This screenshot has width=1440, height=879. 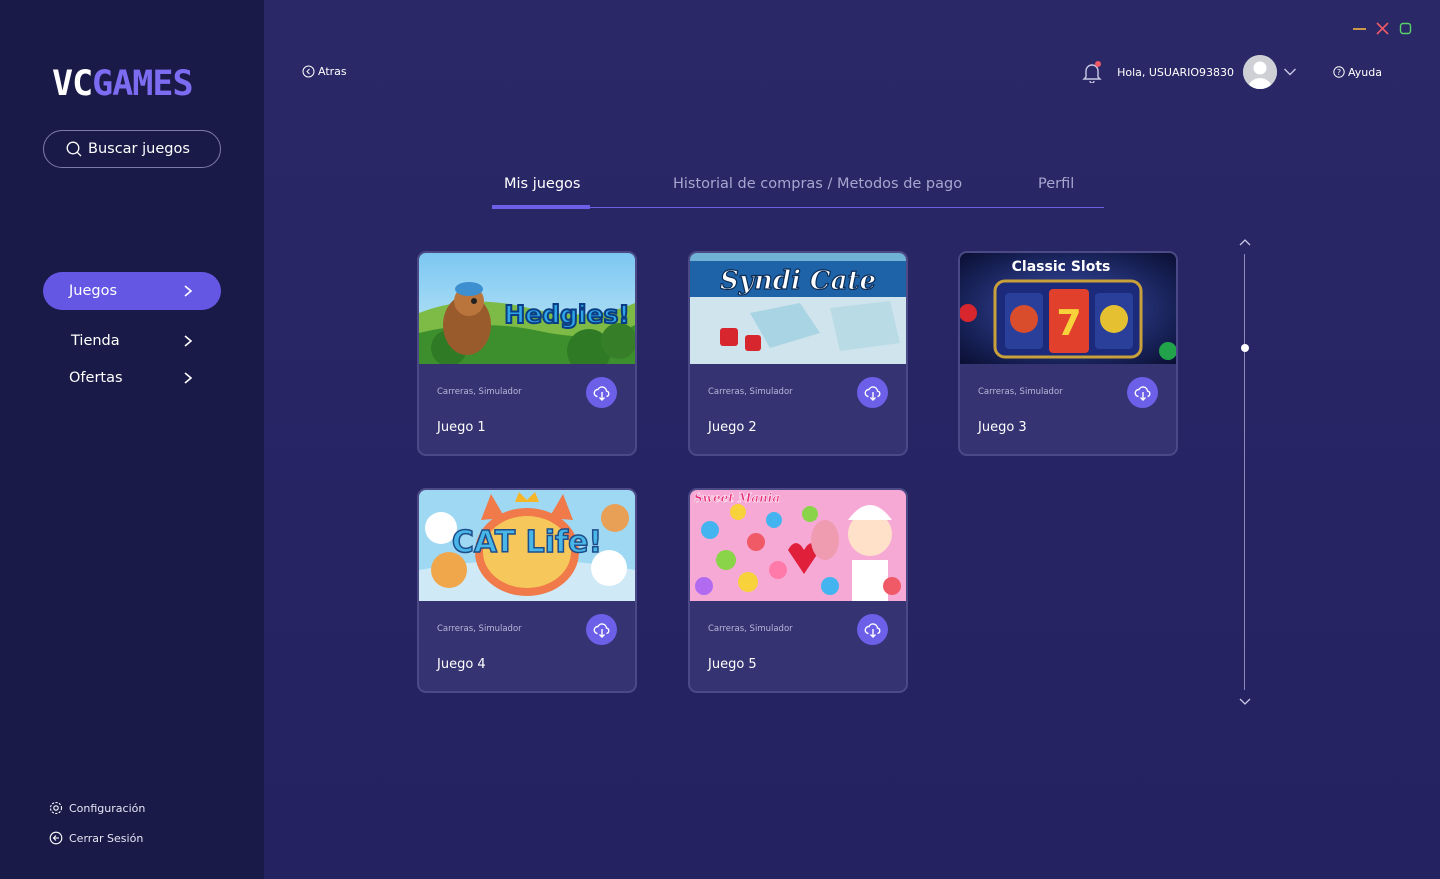 I want to click on user-bar: Hola, USUARIO93830 ? Ayuda, so click(x=1232, y=72).